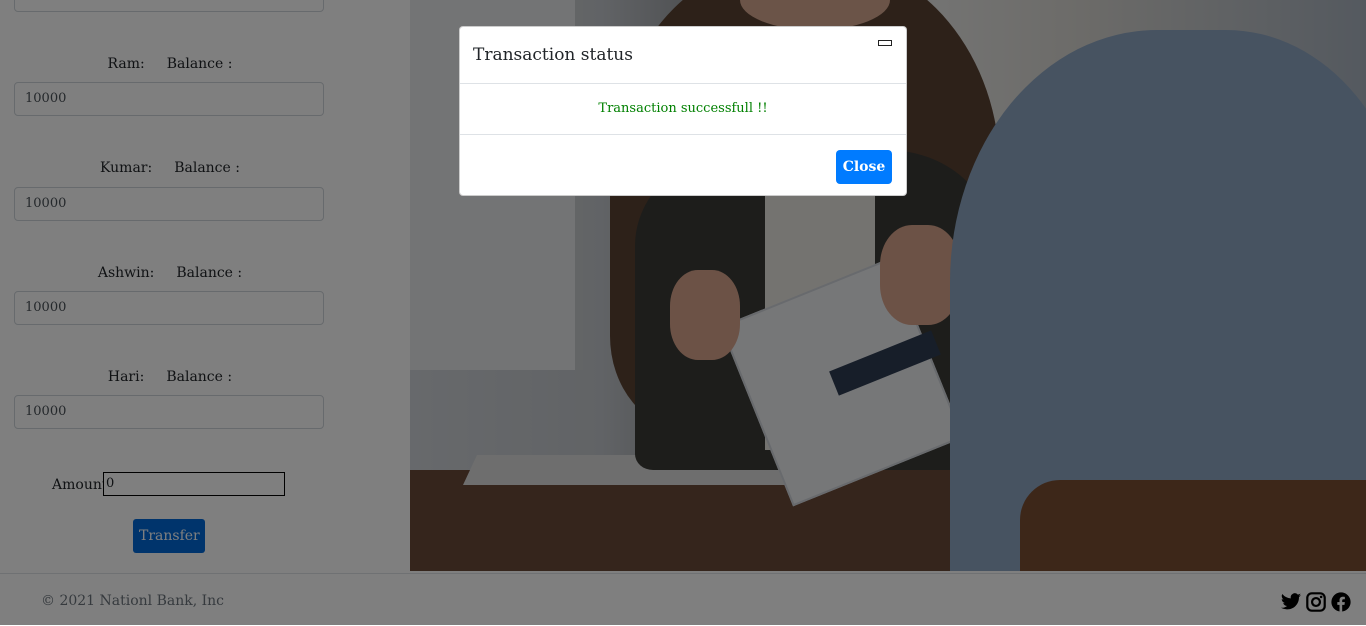  What do you see at coordinates (553, 55) in the screenshot?
I see `modal-title: Transaction status` at bounding box center [553, 55].